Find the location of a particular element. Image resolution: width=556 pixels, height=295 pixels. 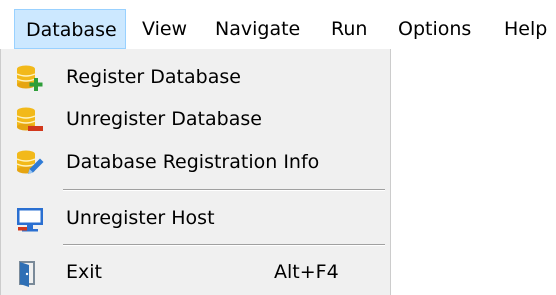

monitor-icon is located at coordinates (30, 220).